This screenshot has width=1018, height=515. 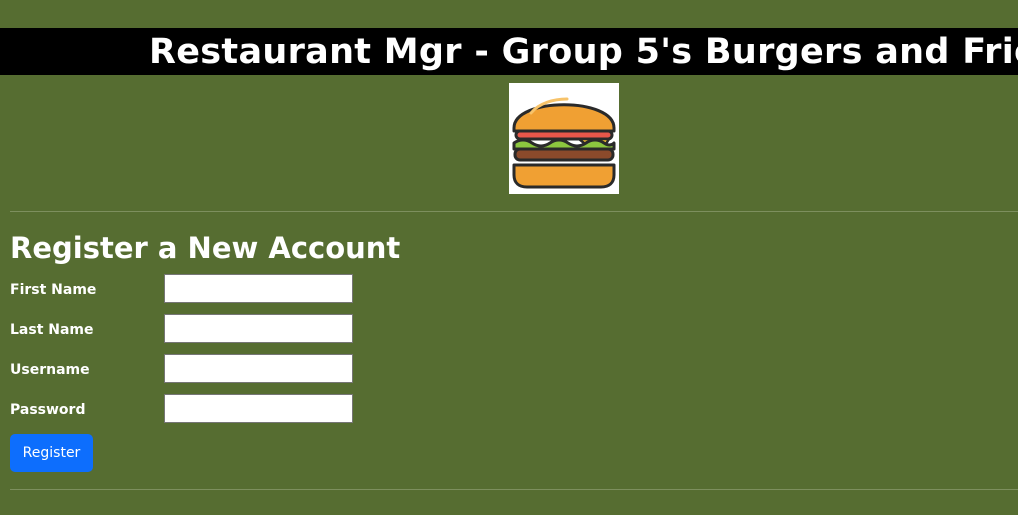 I want to click on top-divider, so click(x=514, y=211).